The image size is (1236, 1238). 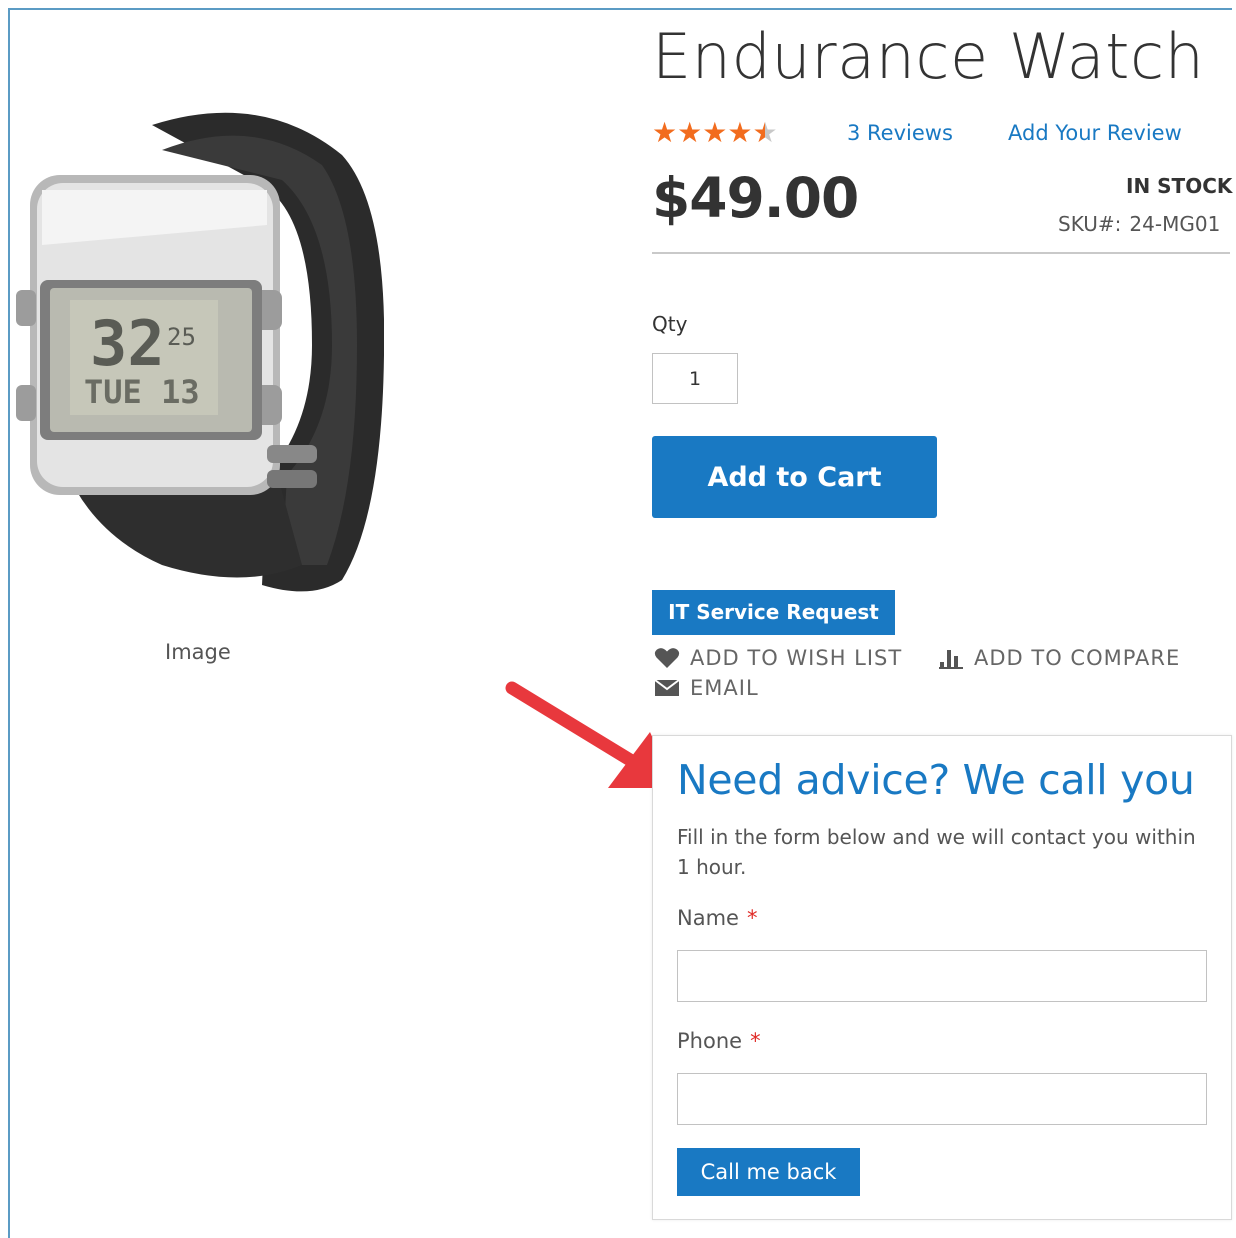 What do you see at coordinates (142, 392) in the screenshot?
I see `svg-text: TUE 13` at bounding box center [142, 392].